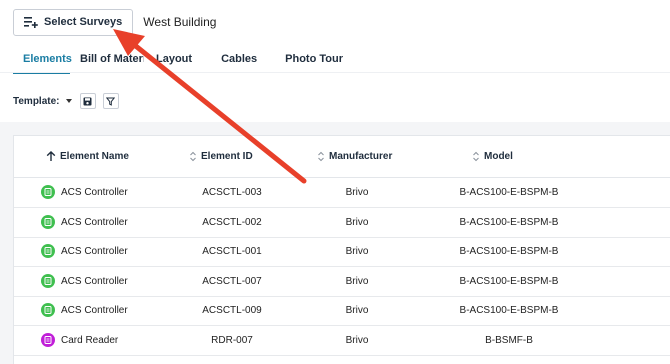 The width and height of the screenshot is (670, 364). Describe the element at coordinates (239, 59) in the screenshot. I see `tab-cables: Cables` at that location.